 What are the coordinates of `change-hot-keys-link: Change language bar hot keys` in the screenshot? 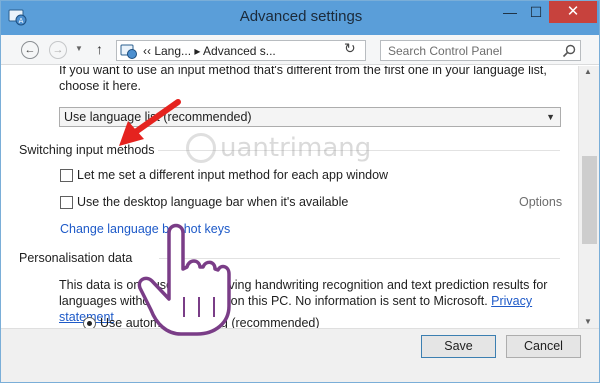 It's located at (145, 229).